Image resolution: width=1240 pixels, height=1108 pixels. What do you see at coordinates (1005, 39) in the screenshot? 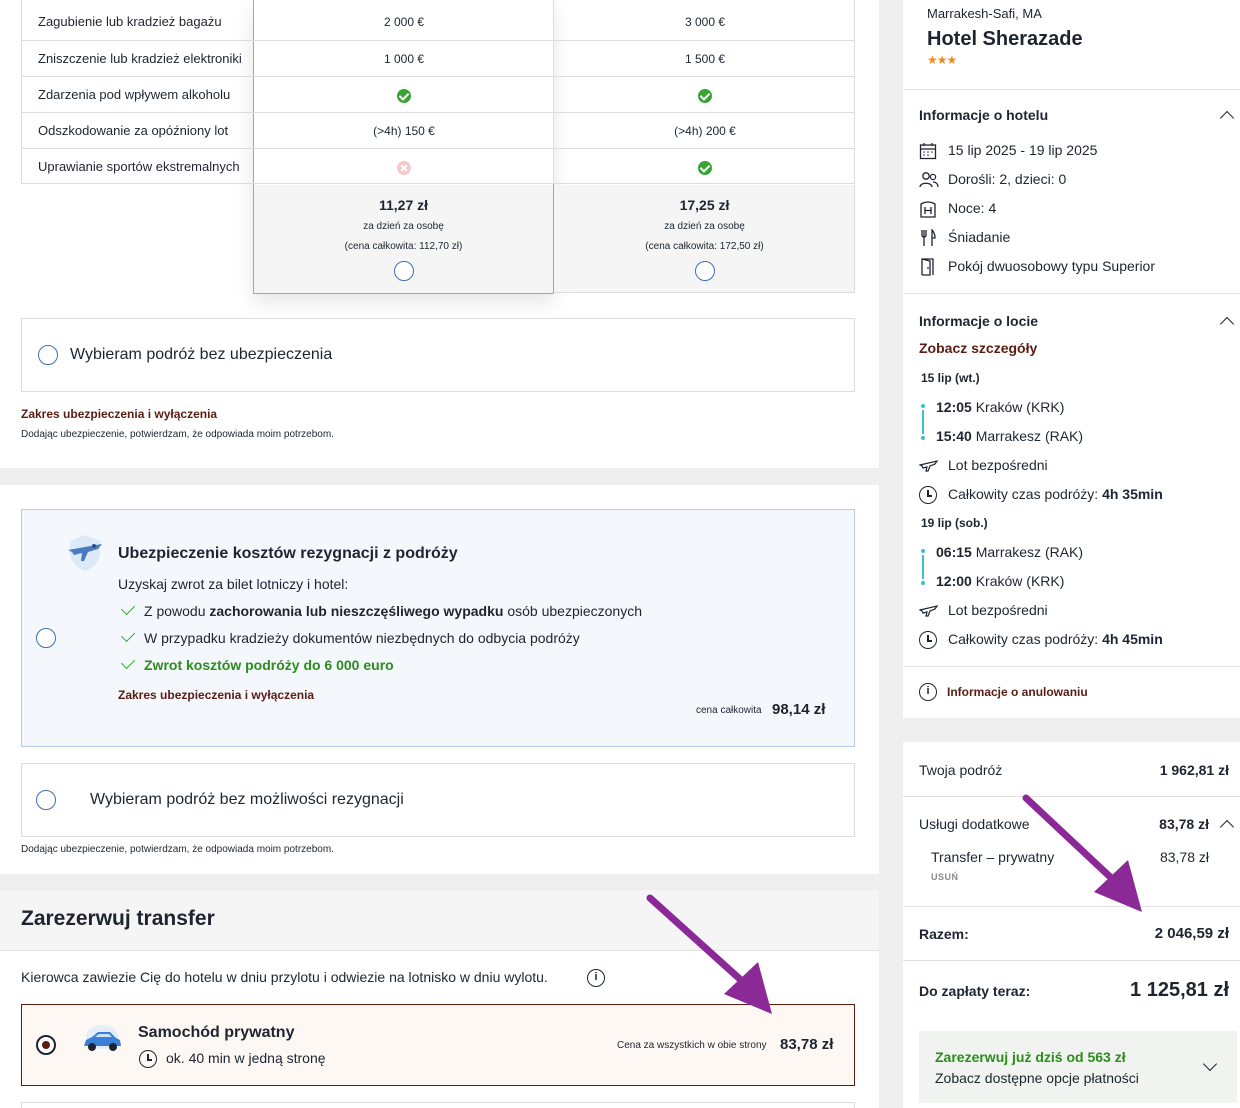
I see `hotel-name: Hotel Sherazade` at bounding box center [1005, 39].